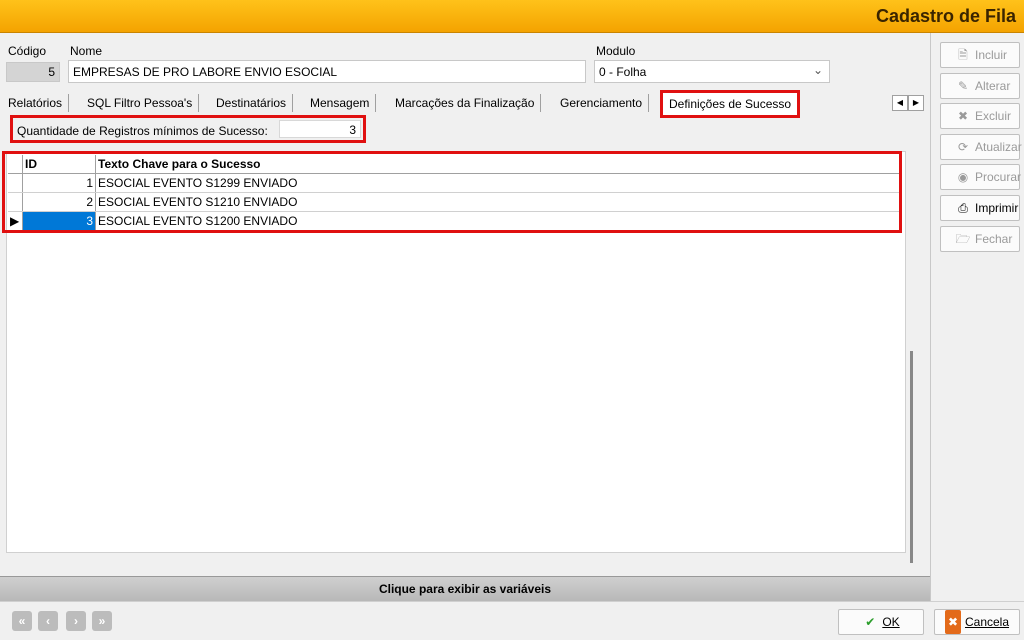 This screenshot has width=1024, height=640. Describe the element at coordinates (15, 221) in the screenshot. I see `current-row-arrow-icon: ▶` at that location.